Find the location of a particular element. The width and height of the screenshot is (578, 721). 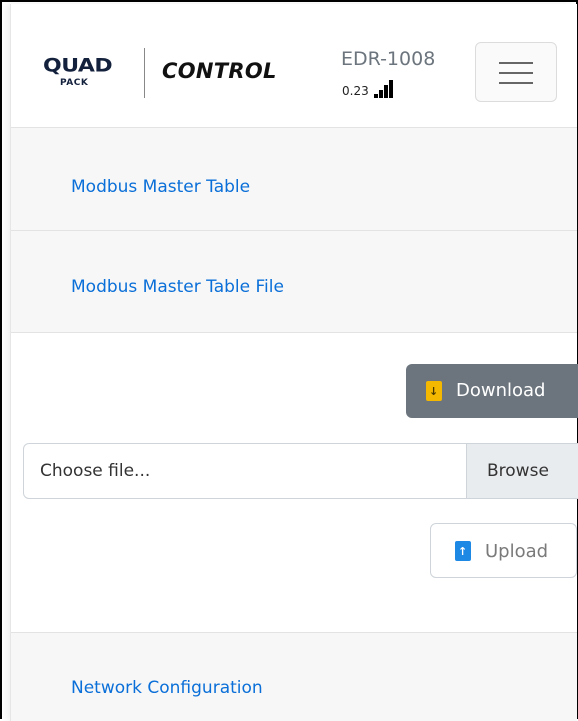

quad-logo-text: QUAD is located at coordinates (78, 66).